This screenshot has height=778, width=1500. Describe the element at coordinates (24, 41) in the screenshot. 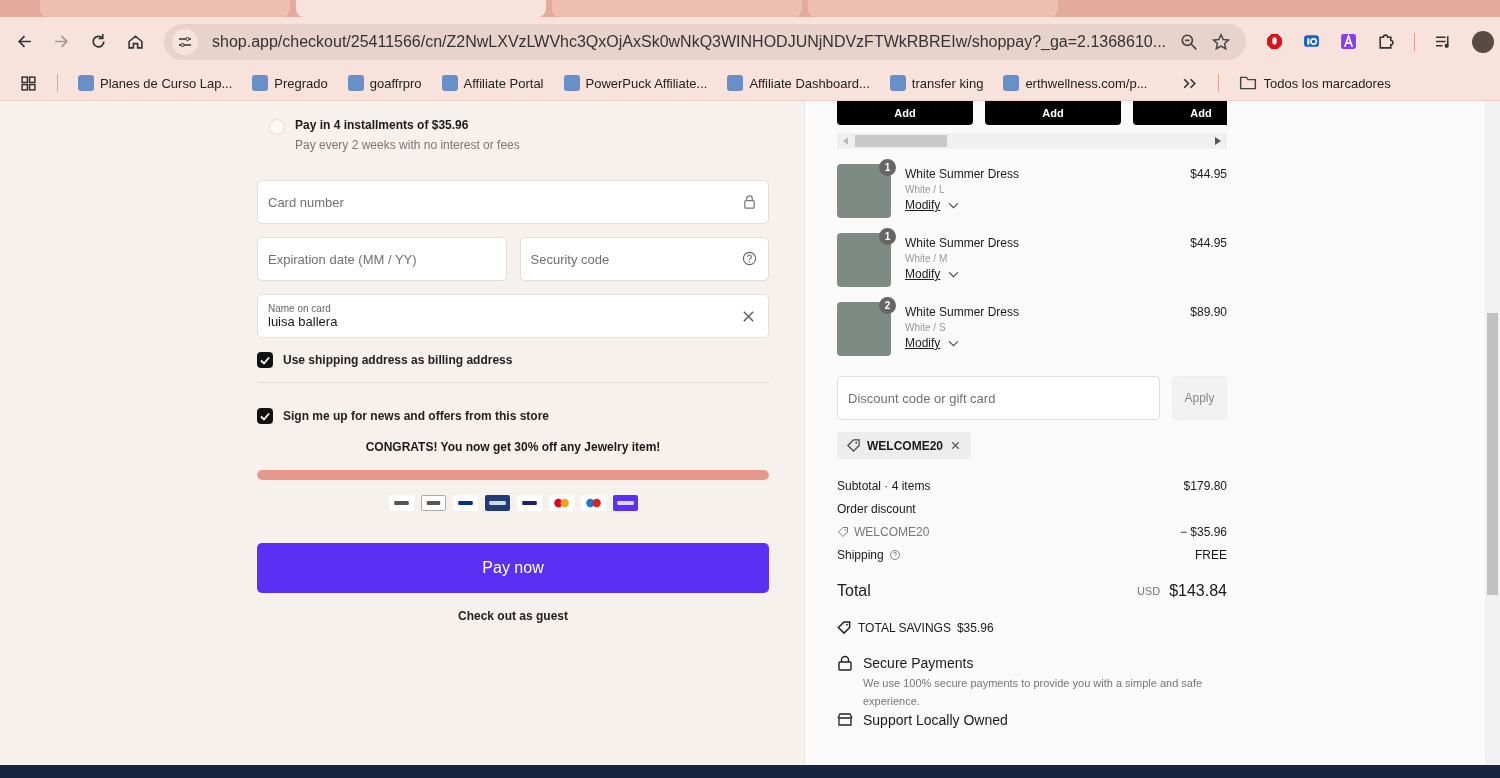

I see `back-icon` at that location.